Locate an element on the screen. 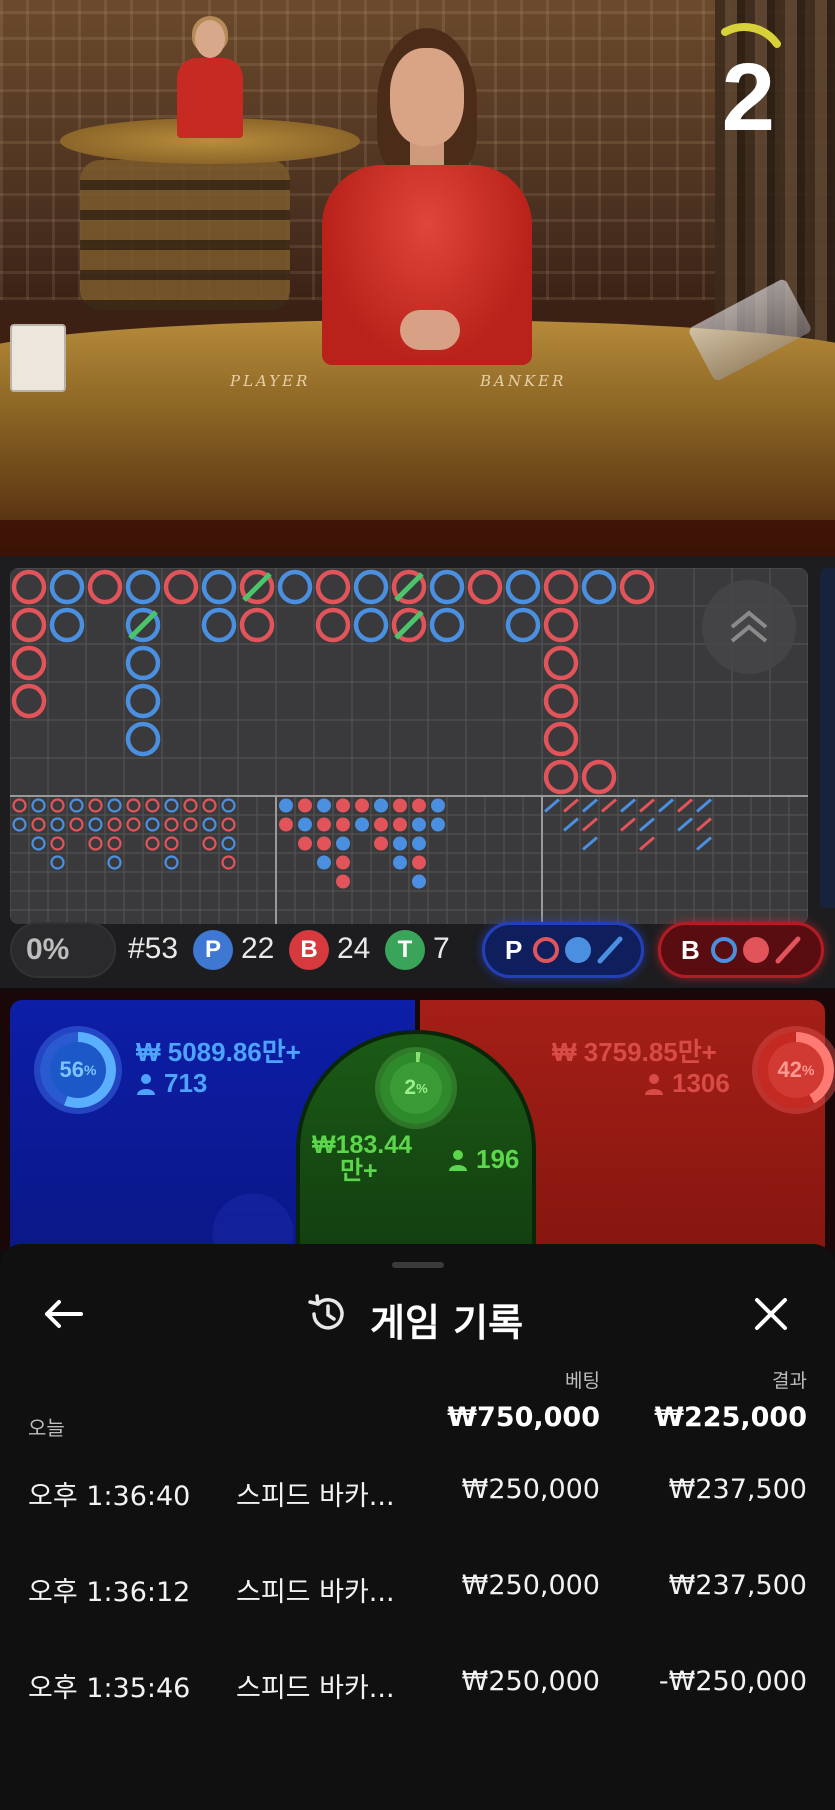 Image resolution: width=835 pixels, height=1810 pixels. banker-percent: 42 is located at coordinates (790, 1069).